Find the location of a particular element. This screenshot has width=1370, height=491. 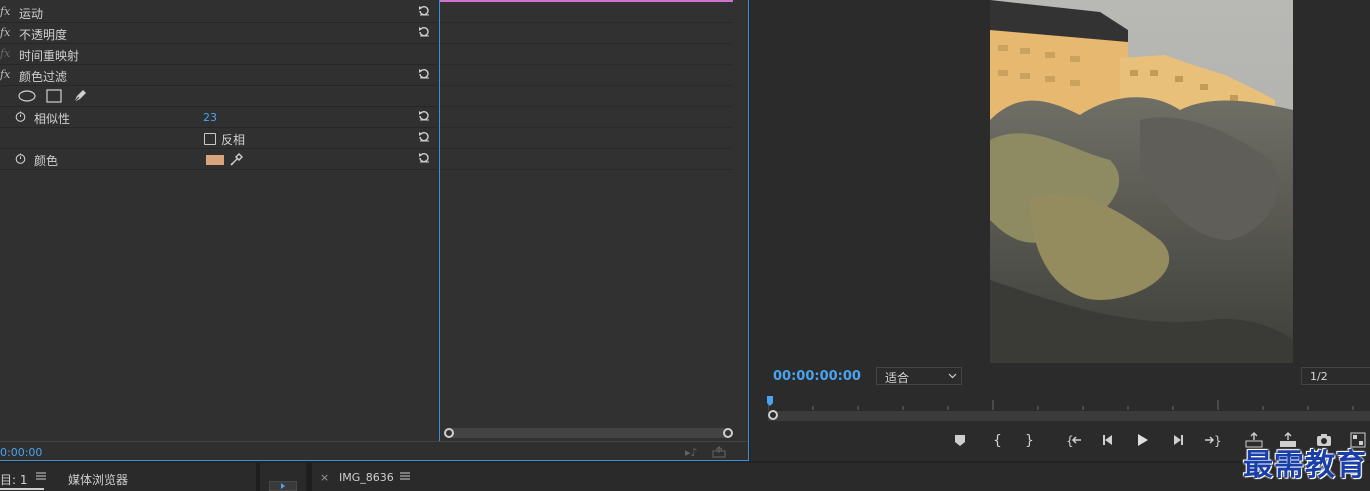

param-label: 相似性 is located at coordinates (52, 119).